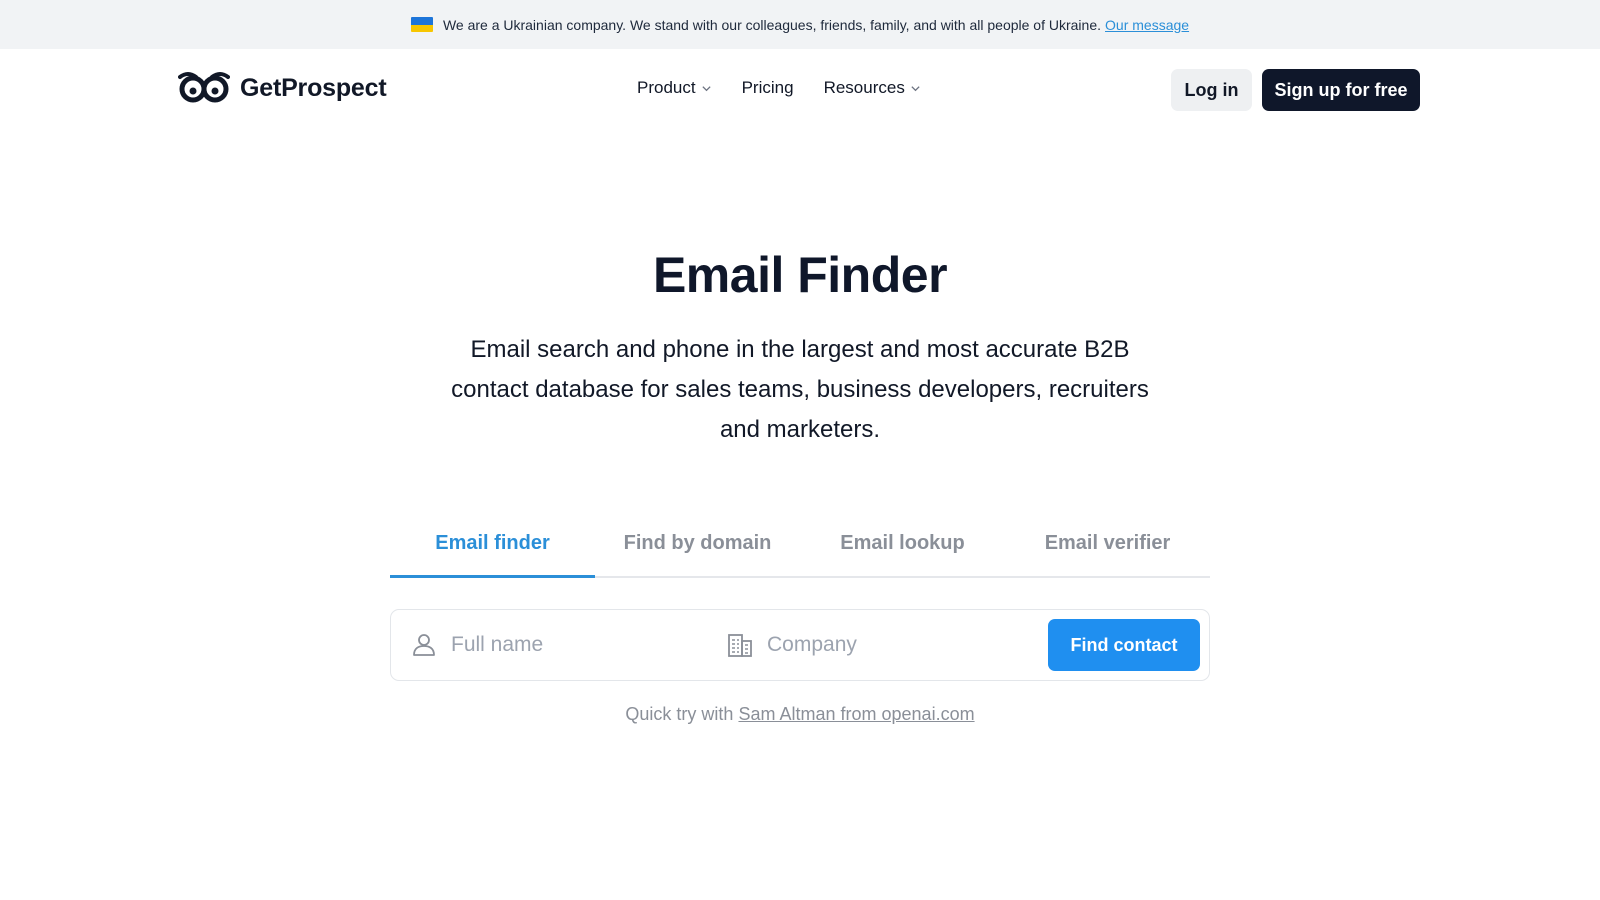  I want to click on tab-email-verifier: Email verifier, so click(1107, 548).